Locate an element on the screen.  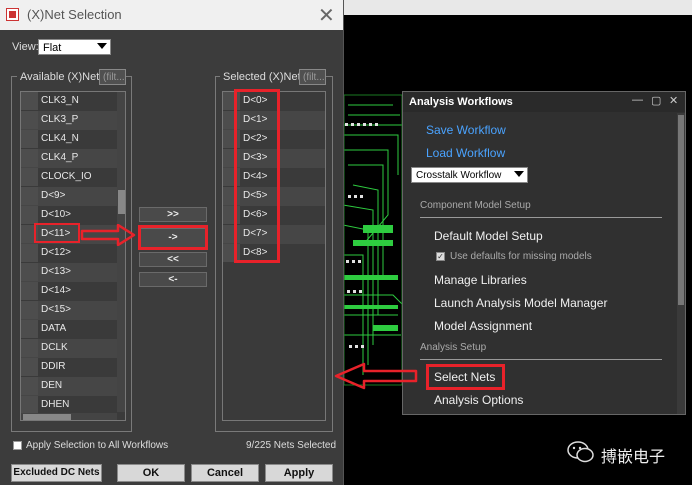
excluded-dc-nets-button: Excluded DC Nets is located at coordinates (56, 473).